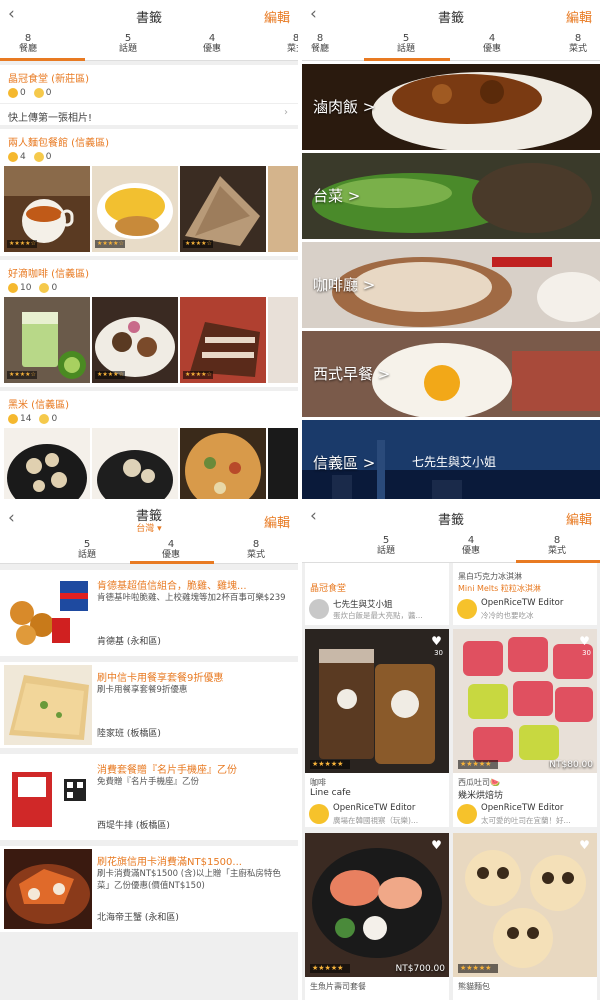  Describe the element at coordinates (149, 270) in the screenshot. I see `restaurant-name: 好滴咖啡 (信義區)` at that location.